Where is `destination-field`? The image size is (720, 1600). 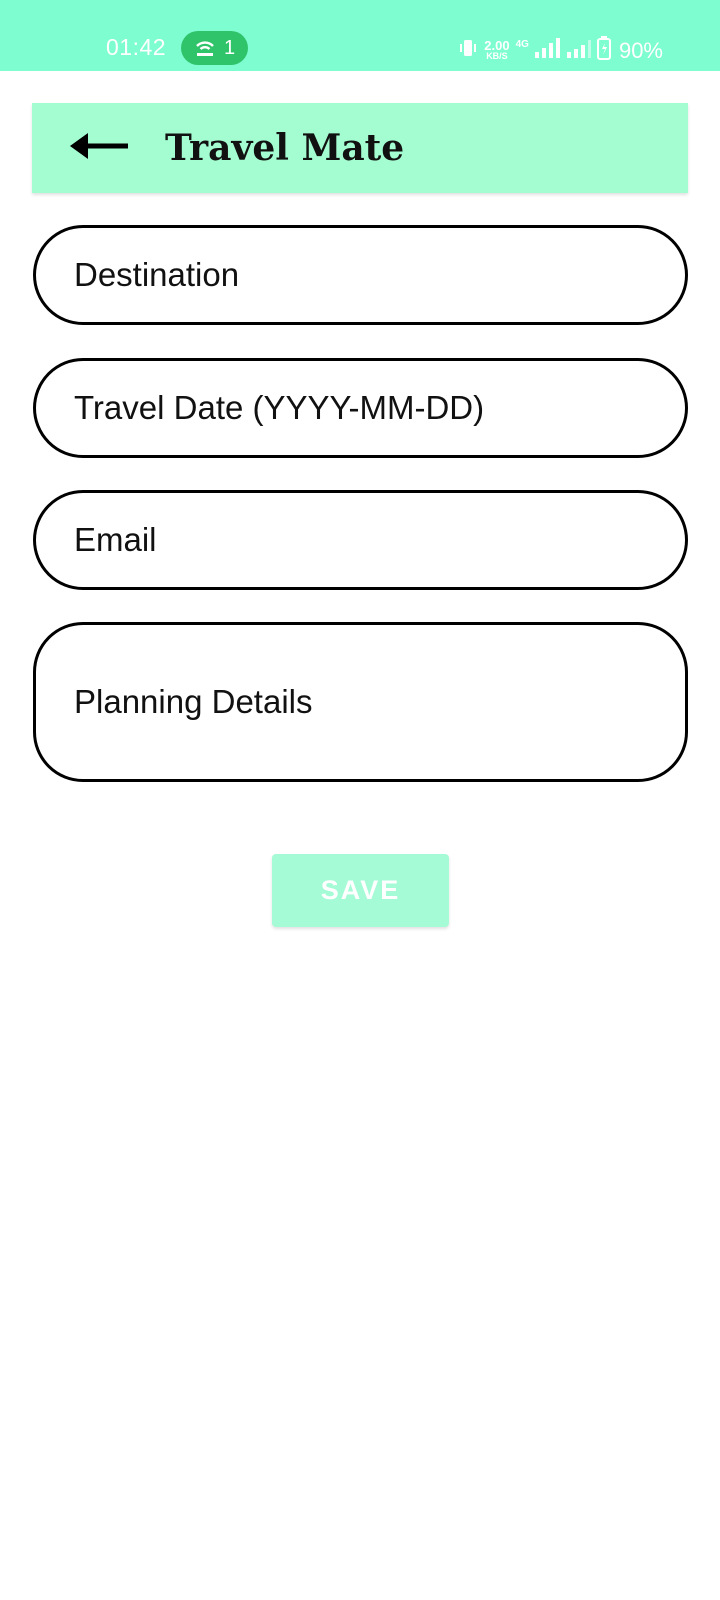 destination-field is located at coordinates (360, 275).